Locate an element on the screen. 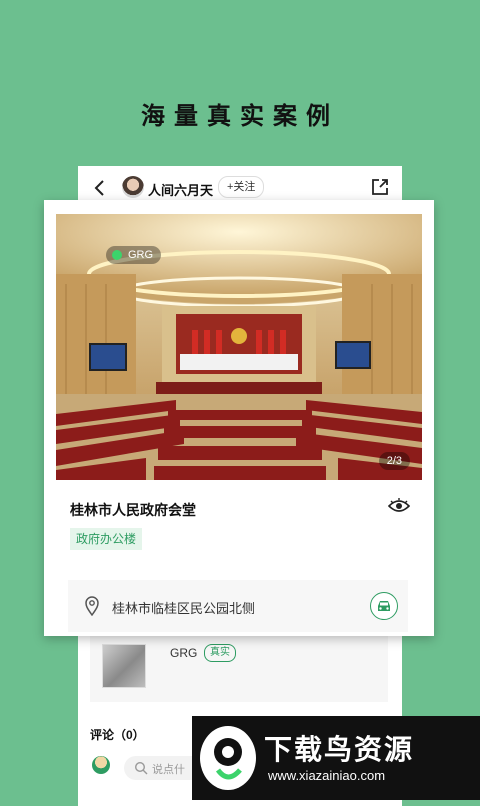 This screenshot has width=480, height=806. follow-button: +关注 is located at coordinates (241, 187).